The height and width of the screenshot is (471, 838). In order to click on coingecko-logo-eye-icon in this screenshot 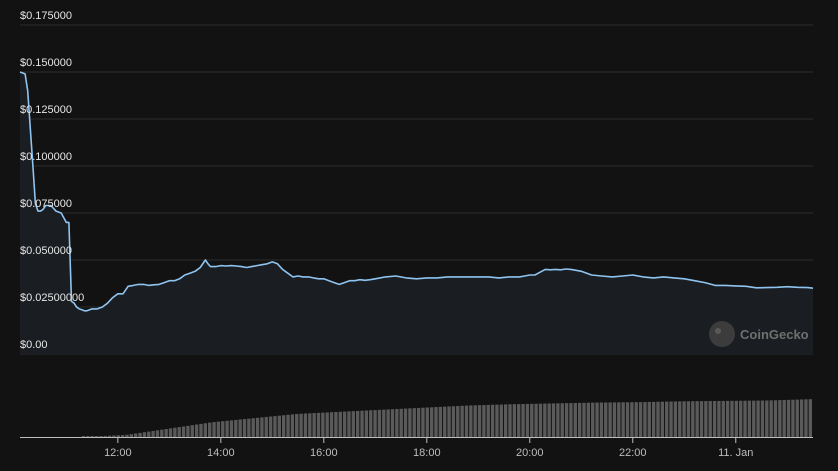, I will do `click(718, 331)`.